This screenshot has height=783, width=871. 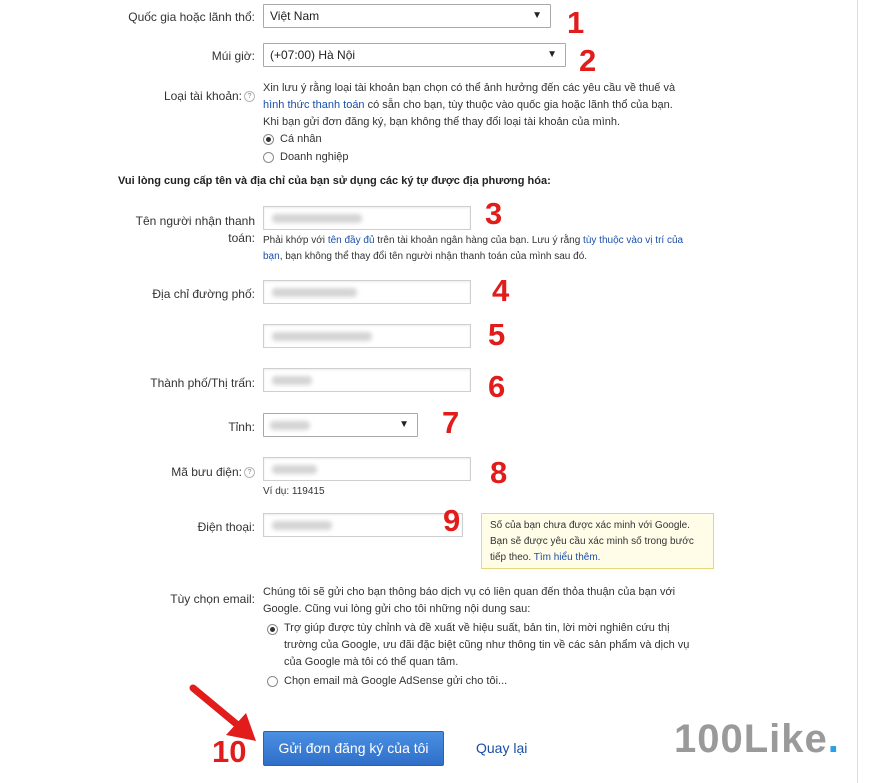 What do you see at coordinates (501, 748) in the screenshot?
I see `back-link: Quay lại` at bounding box center [501, 748].